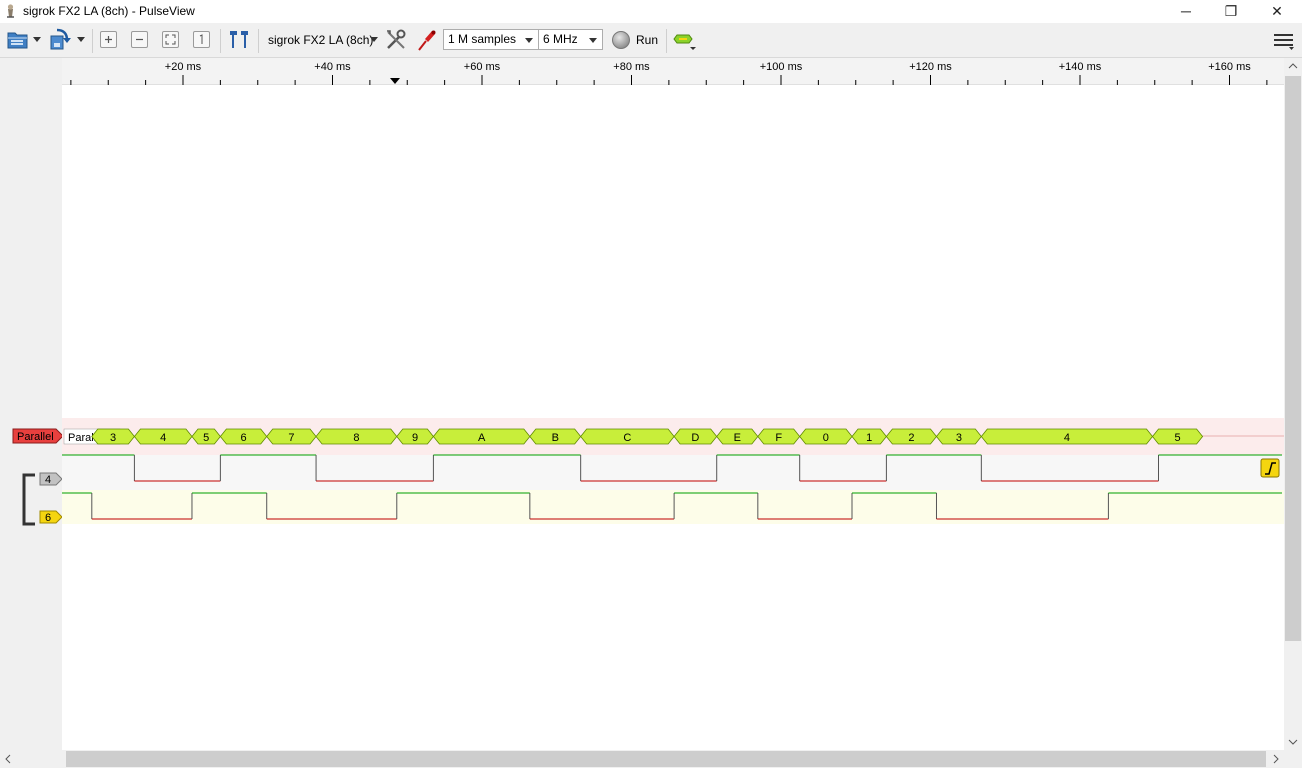 The width and height of the screenshot is (1302, 768). I want to click on decoder-annotation: 8, so click(356, 436).